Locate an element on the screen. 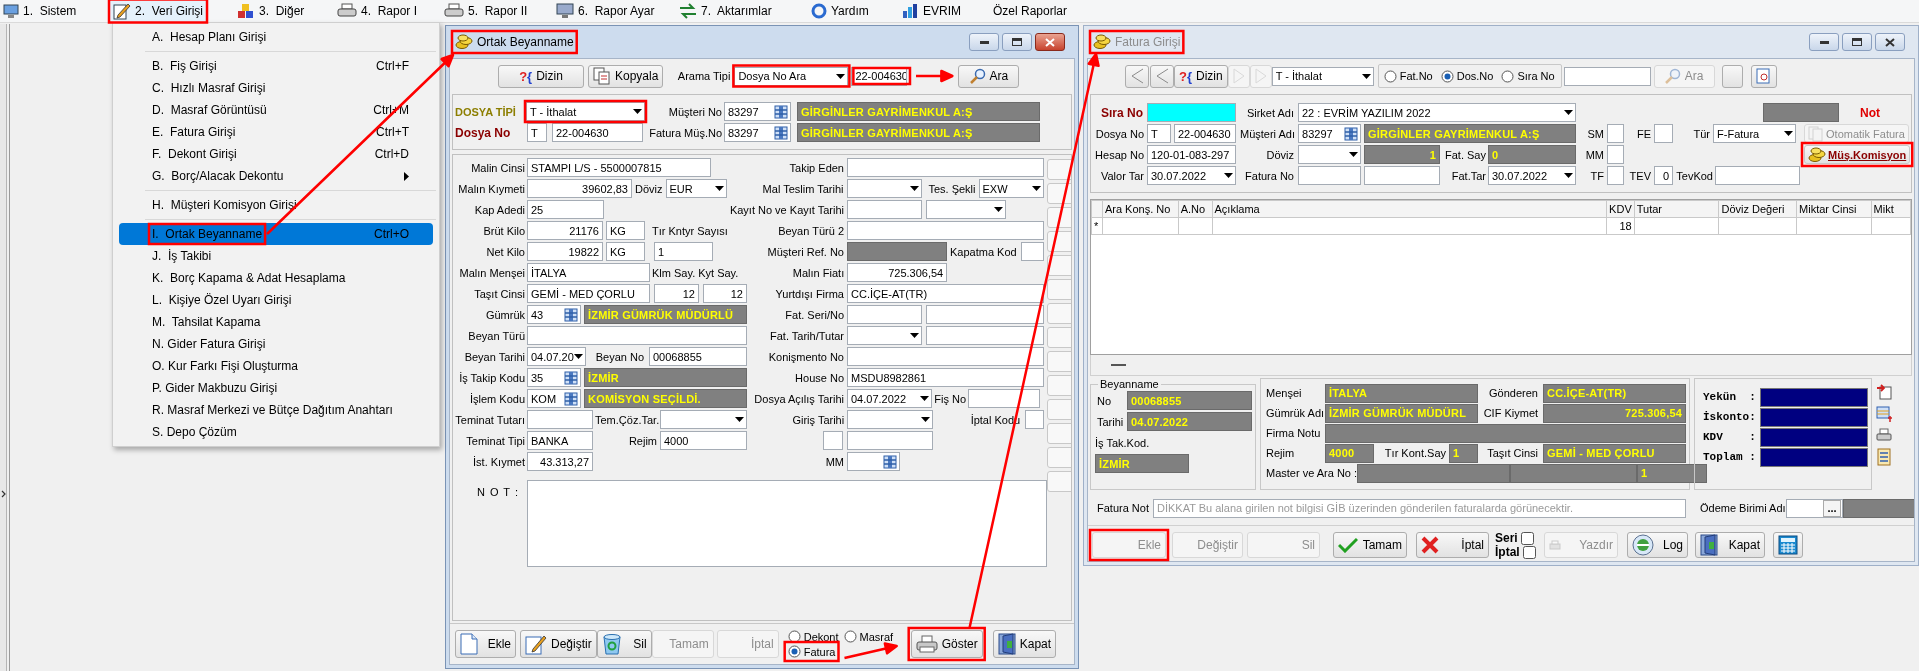 The height and width of the screenshot is (671, 1919). action-button: Sil is located at coordinates (624, 644).